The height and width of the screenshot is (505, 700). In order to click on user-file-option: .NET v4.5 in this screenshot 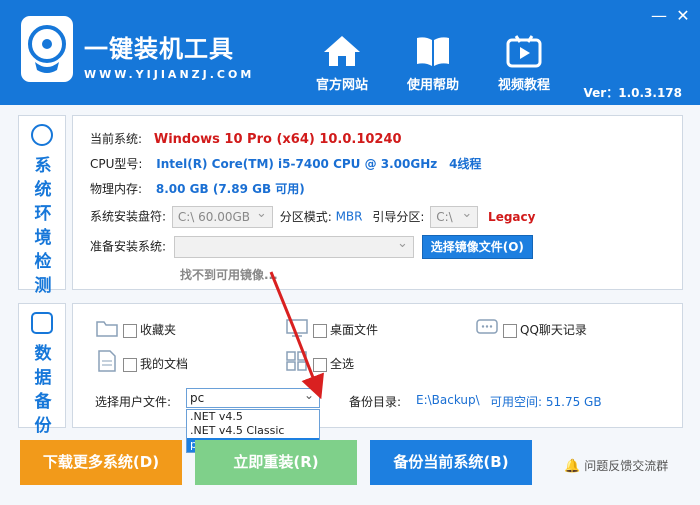, I will do `click(253, 417)`.